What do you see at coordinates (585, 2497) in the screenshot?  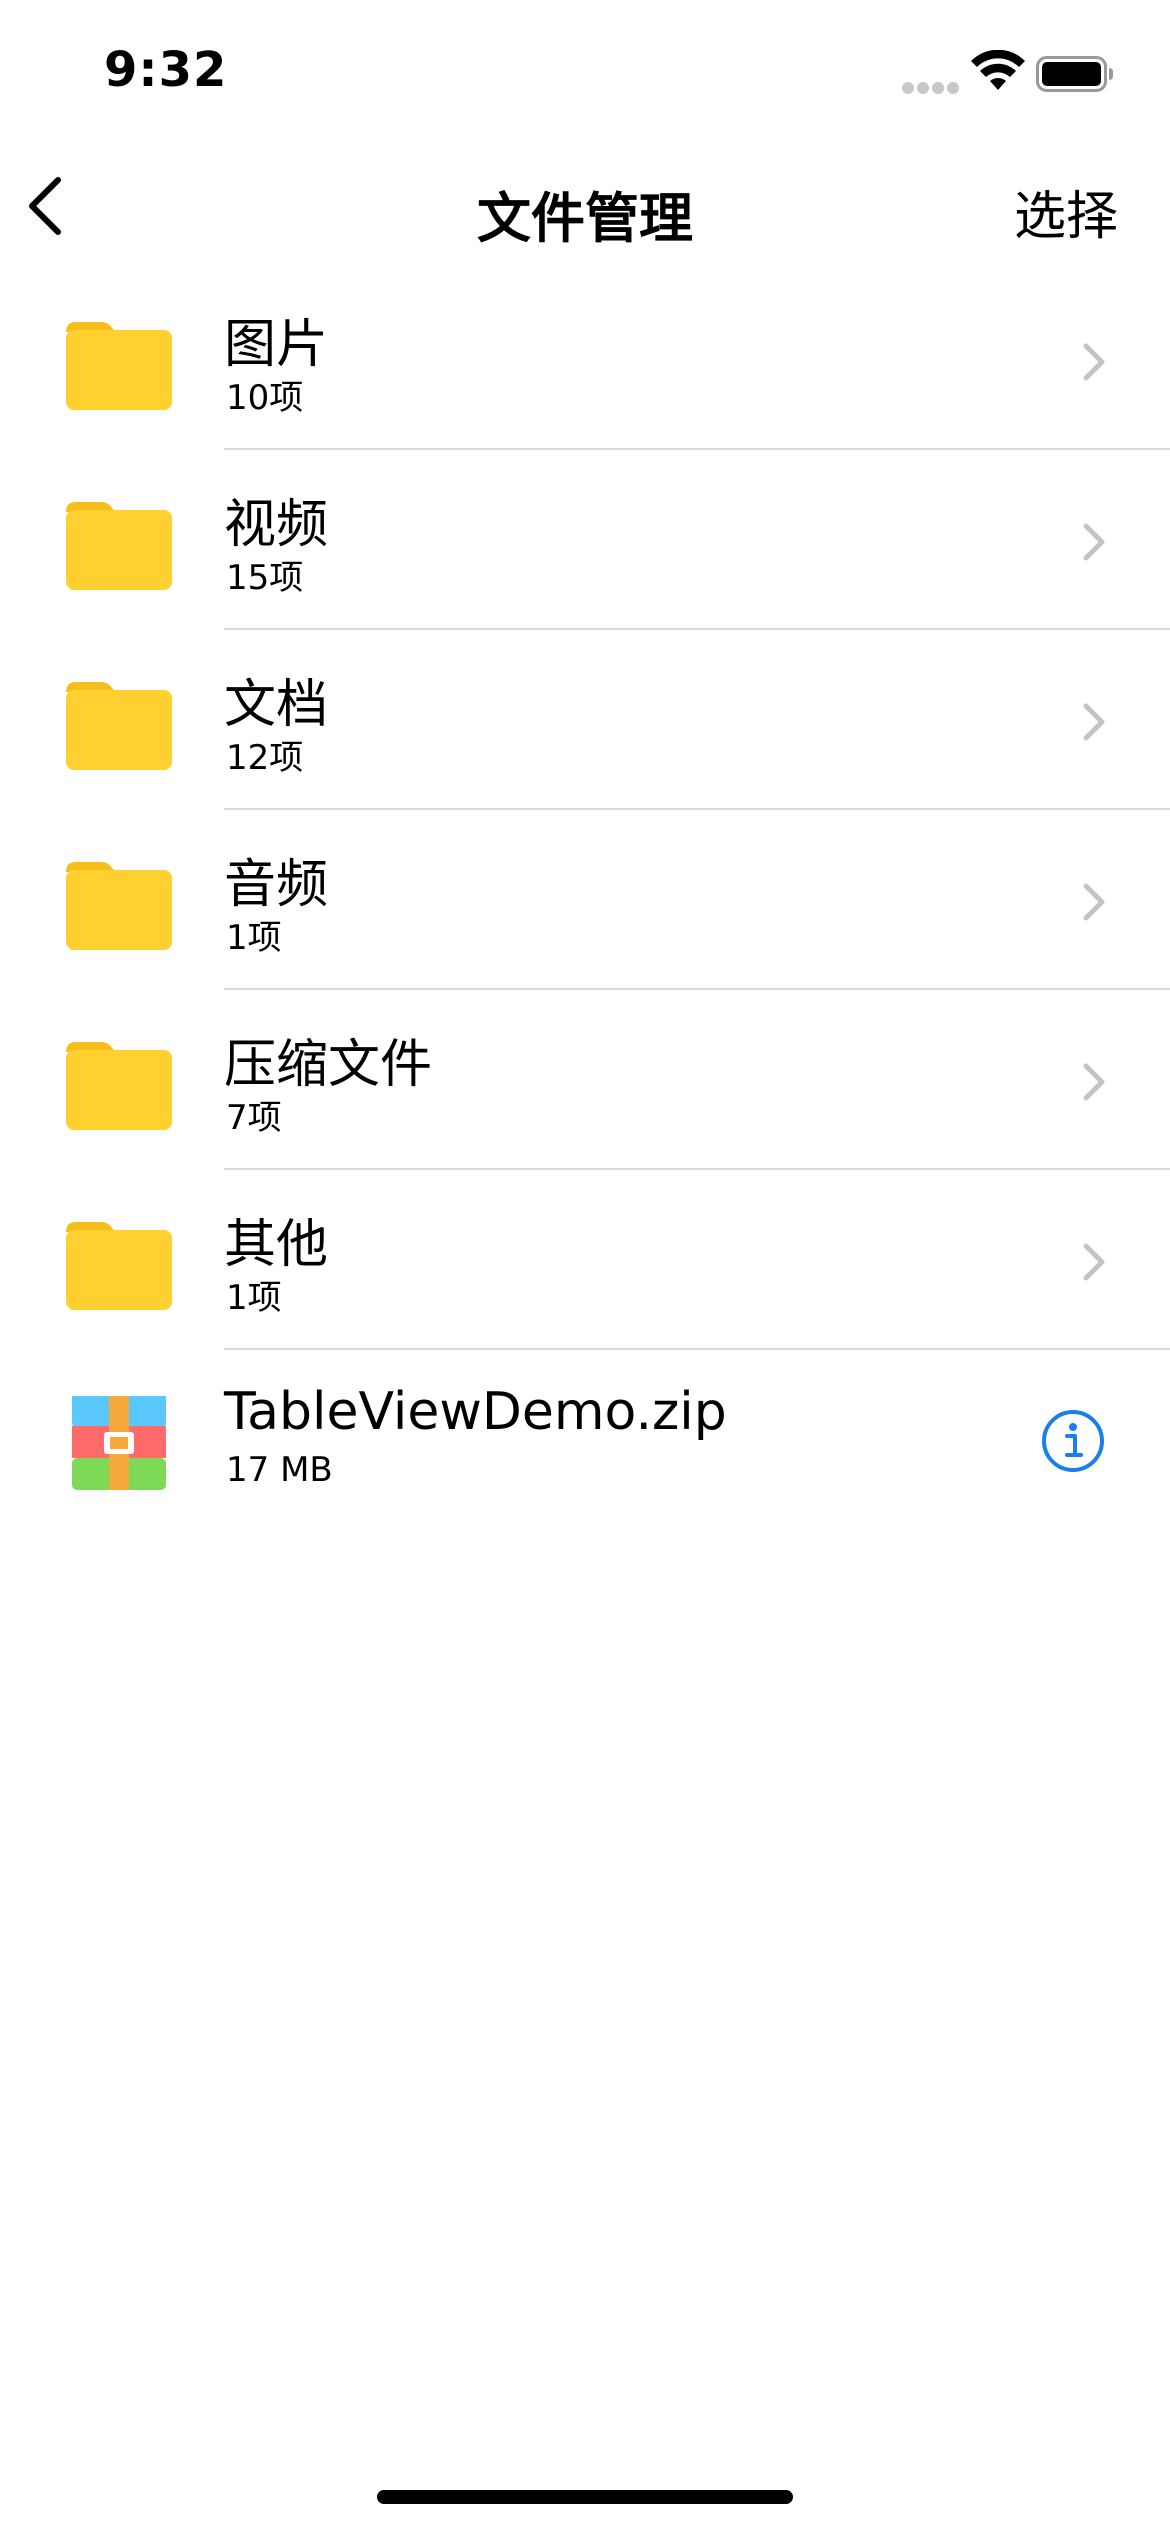 I see `home-indicator` at bounding box center [585, 2497].